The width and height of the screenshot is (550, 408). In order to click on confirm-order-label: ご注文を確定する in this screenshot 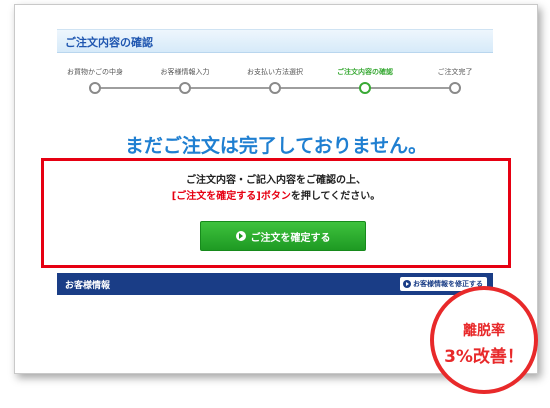, I will do `click(290, 238)`.